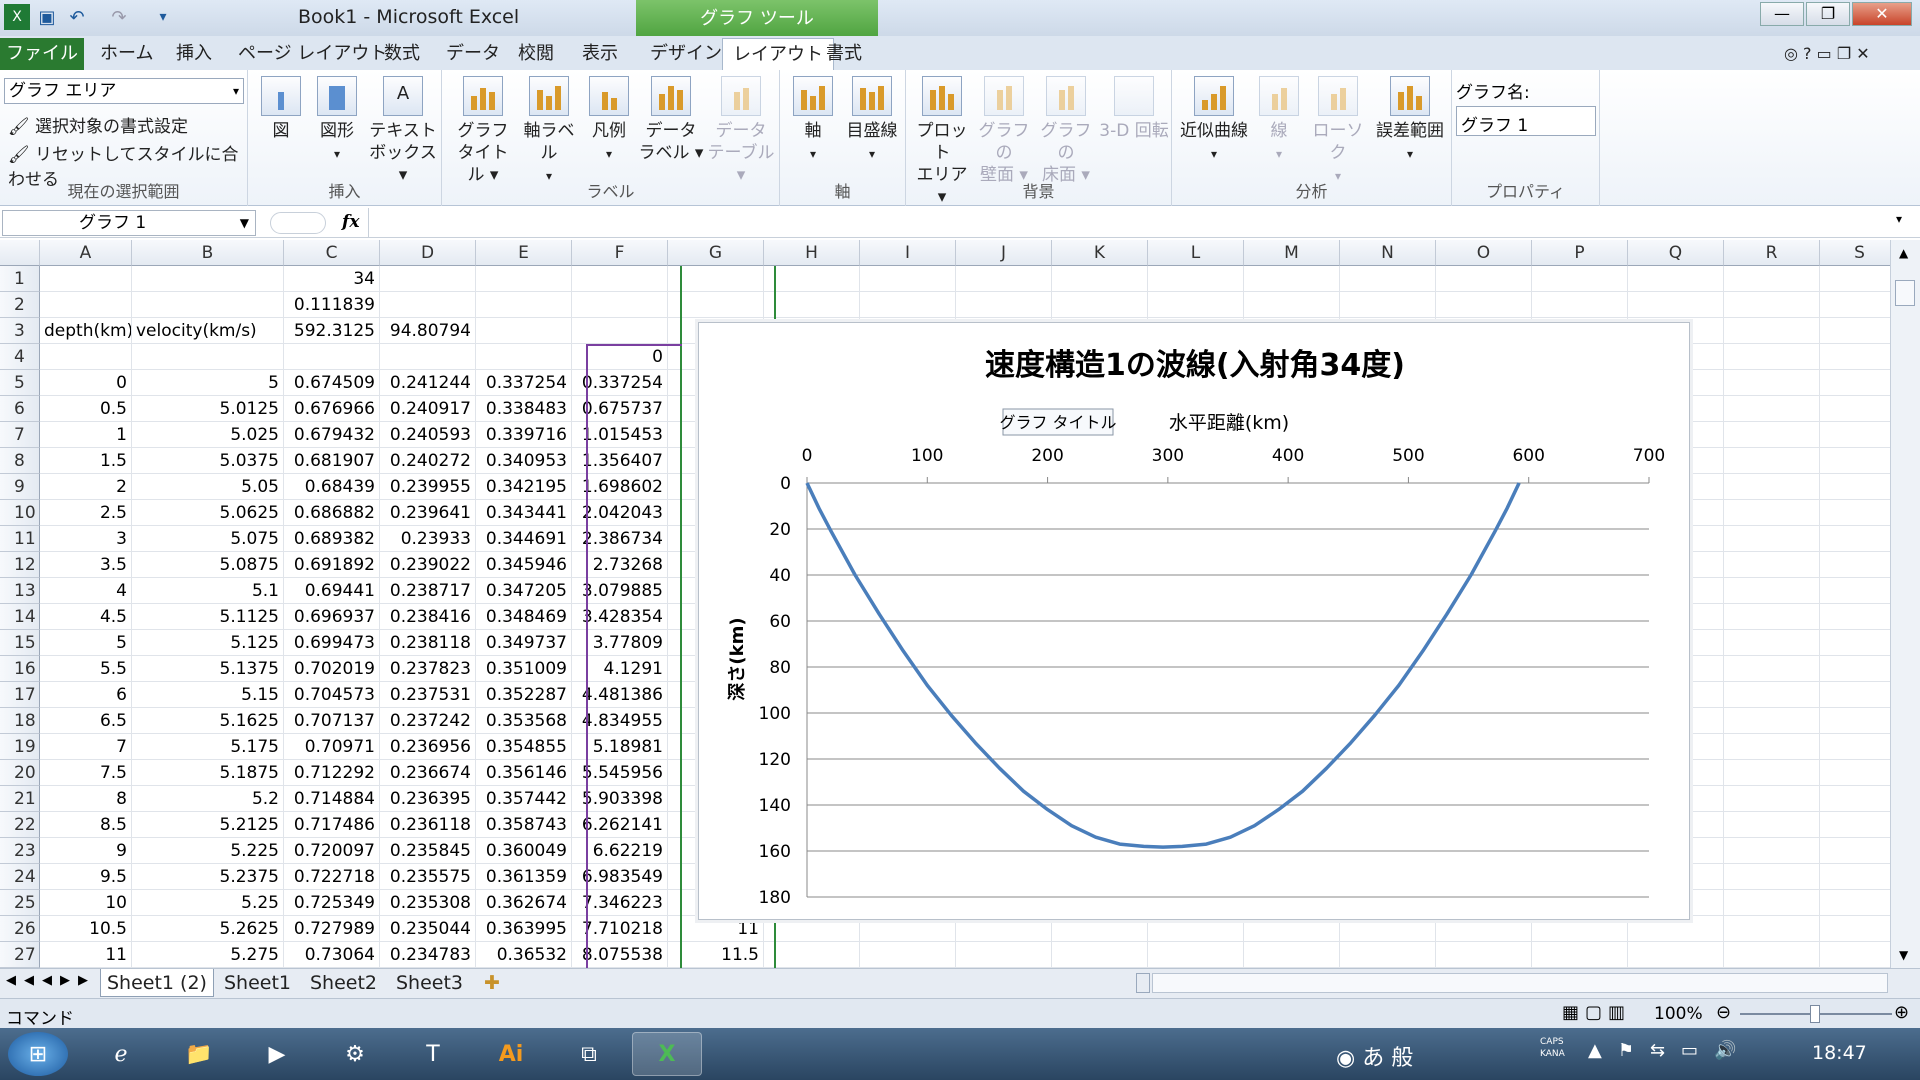 The width and height of the screenshot is (1920, 1080). Describe the element at coordinates (86, 357) in the screenshot. I see `cell-a` at that location.